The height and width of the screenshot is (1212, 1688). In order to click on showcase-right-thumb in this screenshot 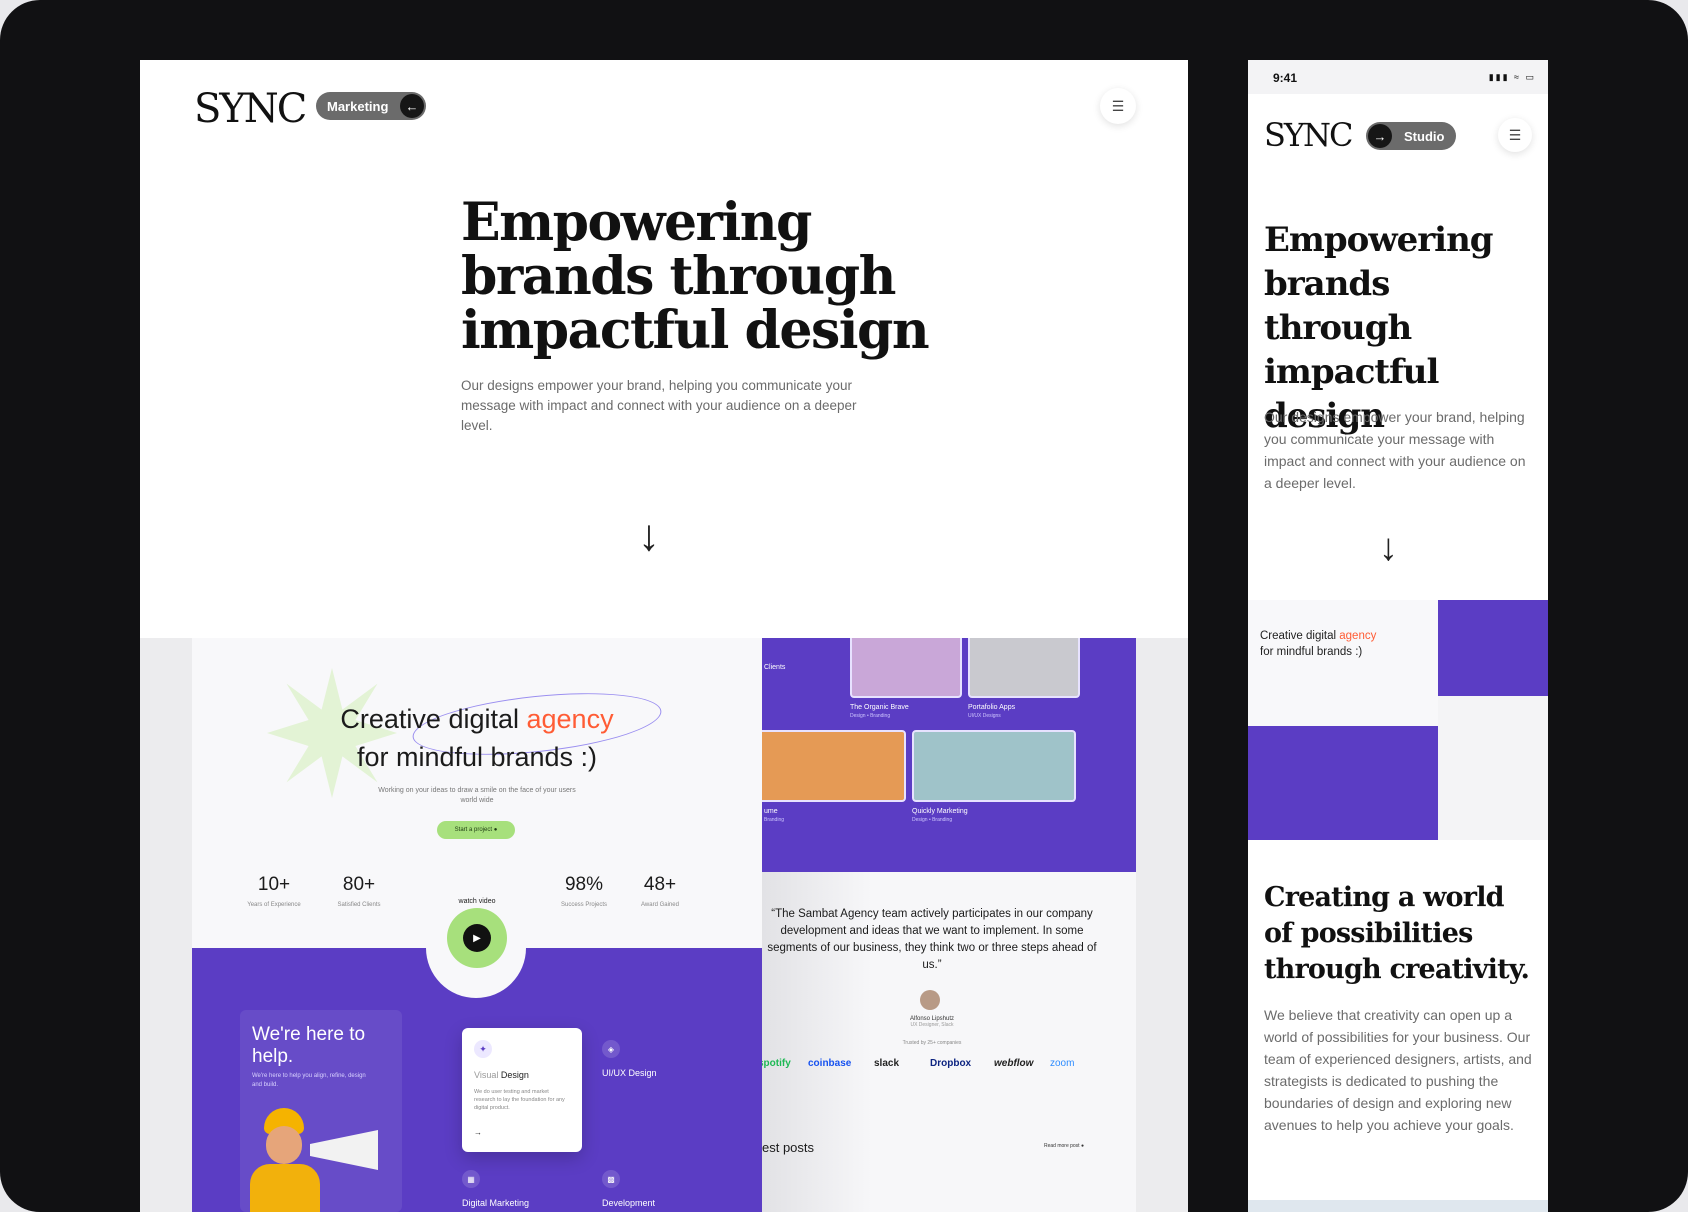, I will do `click(1493, 648)`.